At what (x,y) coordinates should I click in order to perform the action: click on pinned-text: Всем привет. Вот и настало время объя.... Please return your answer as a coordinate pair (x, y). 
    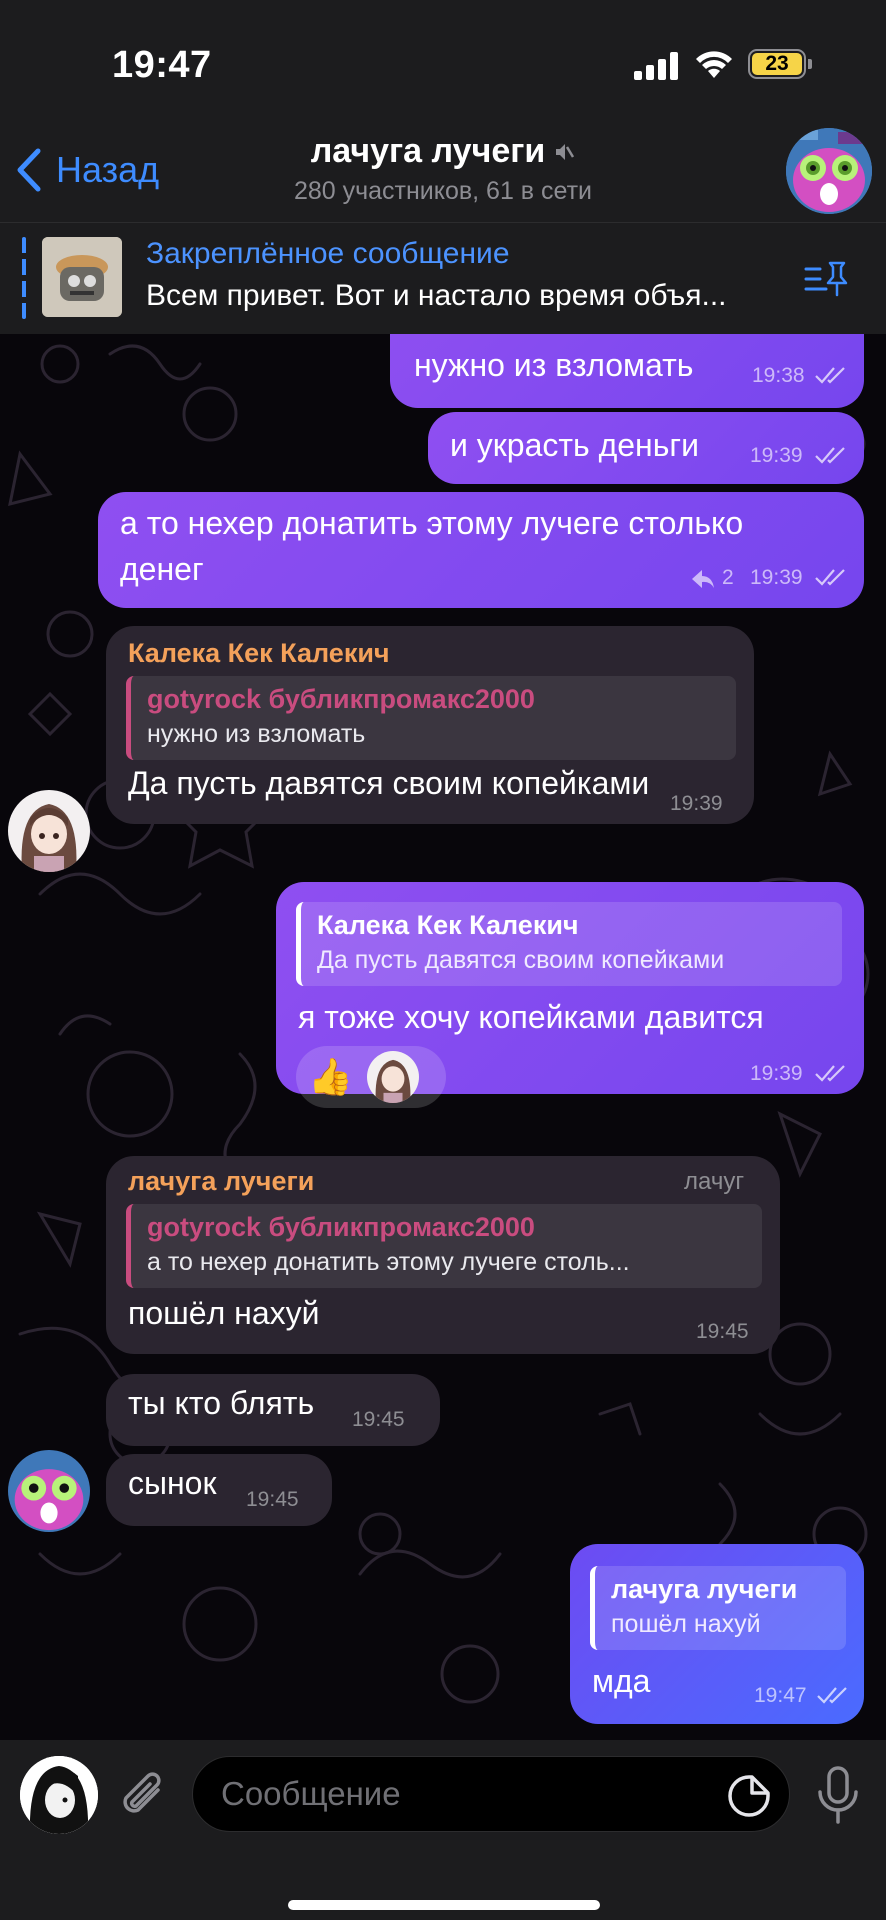
    Looking at the image, I should click on (436, 295).